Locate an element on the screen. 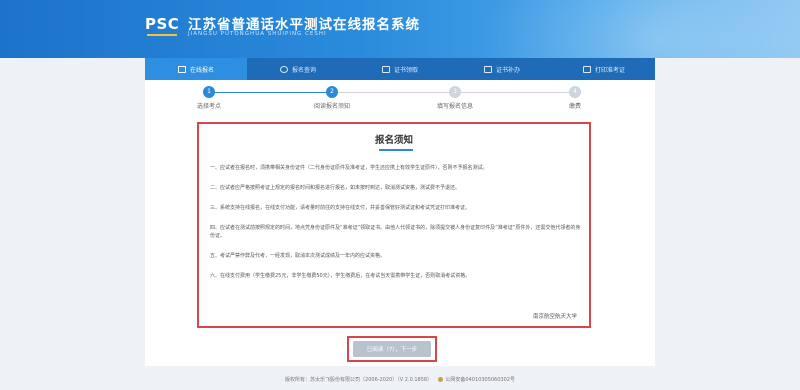  step-label: 阅读报名须知 is located at coordinates (331, 106).